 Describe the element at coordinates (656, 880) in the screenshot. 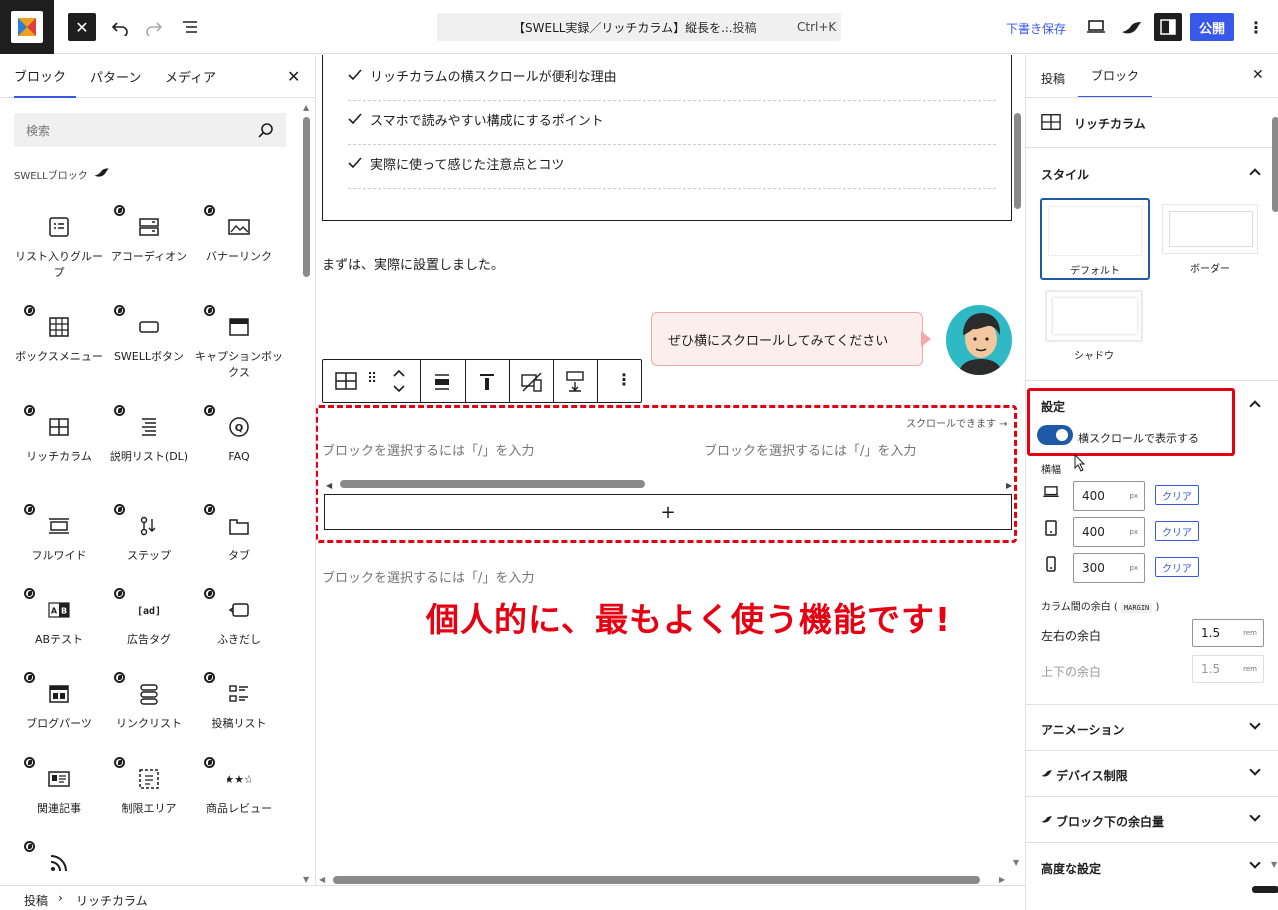

I see `editor-hscroll-thumb` at that location.